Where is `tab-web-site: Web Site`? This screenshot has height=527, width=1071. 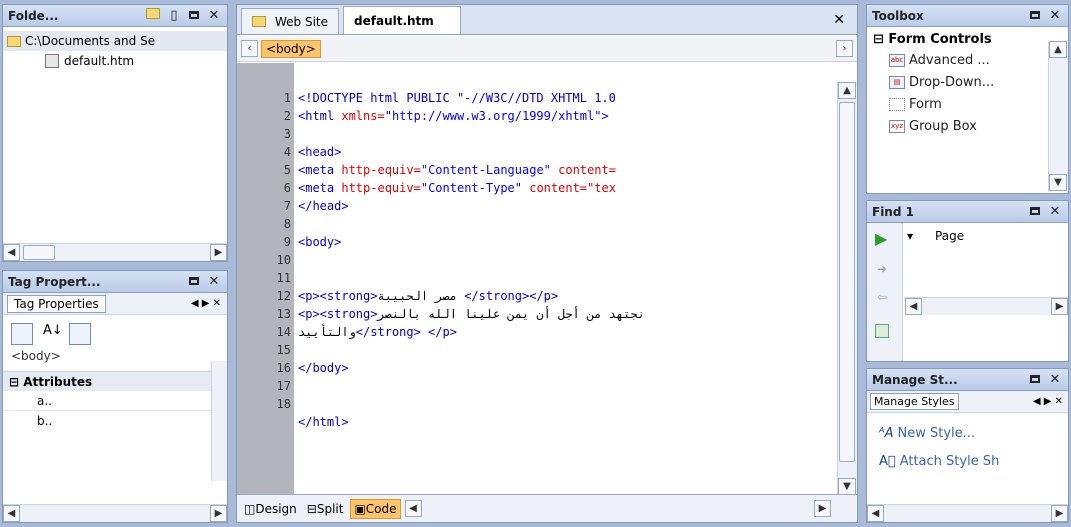
tab-web-site: Web Site is located at coordinates (290, 21).